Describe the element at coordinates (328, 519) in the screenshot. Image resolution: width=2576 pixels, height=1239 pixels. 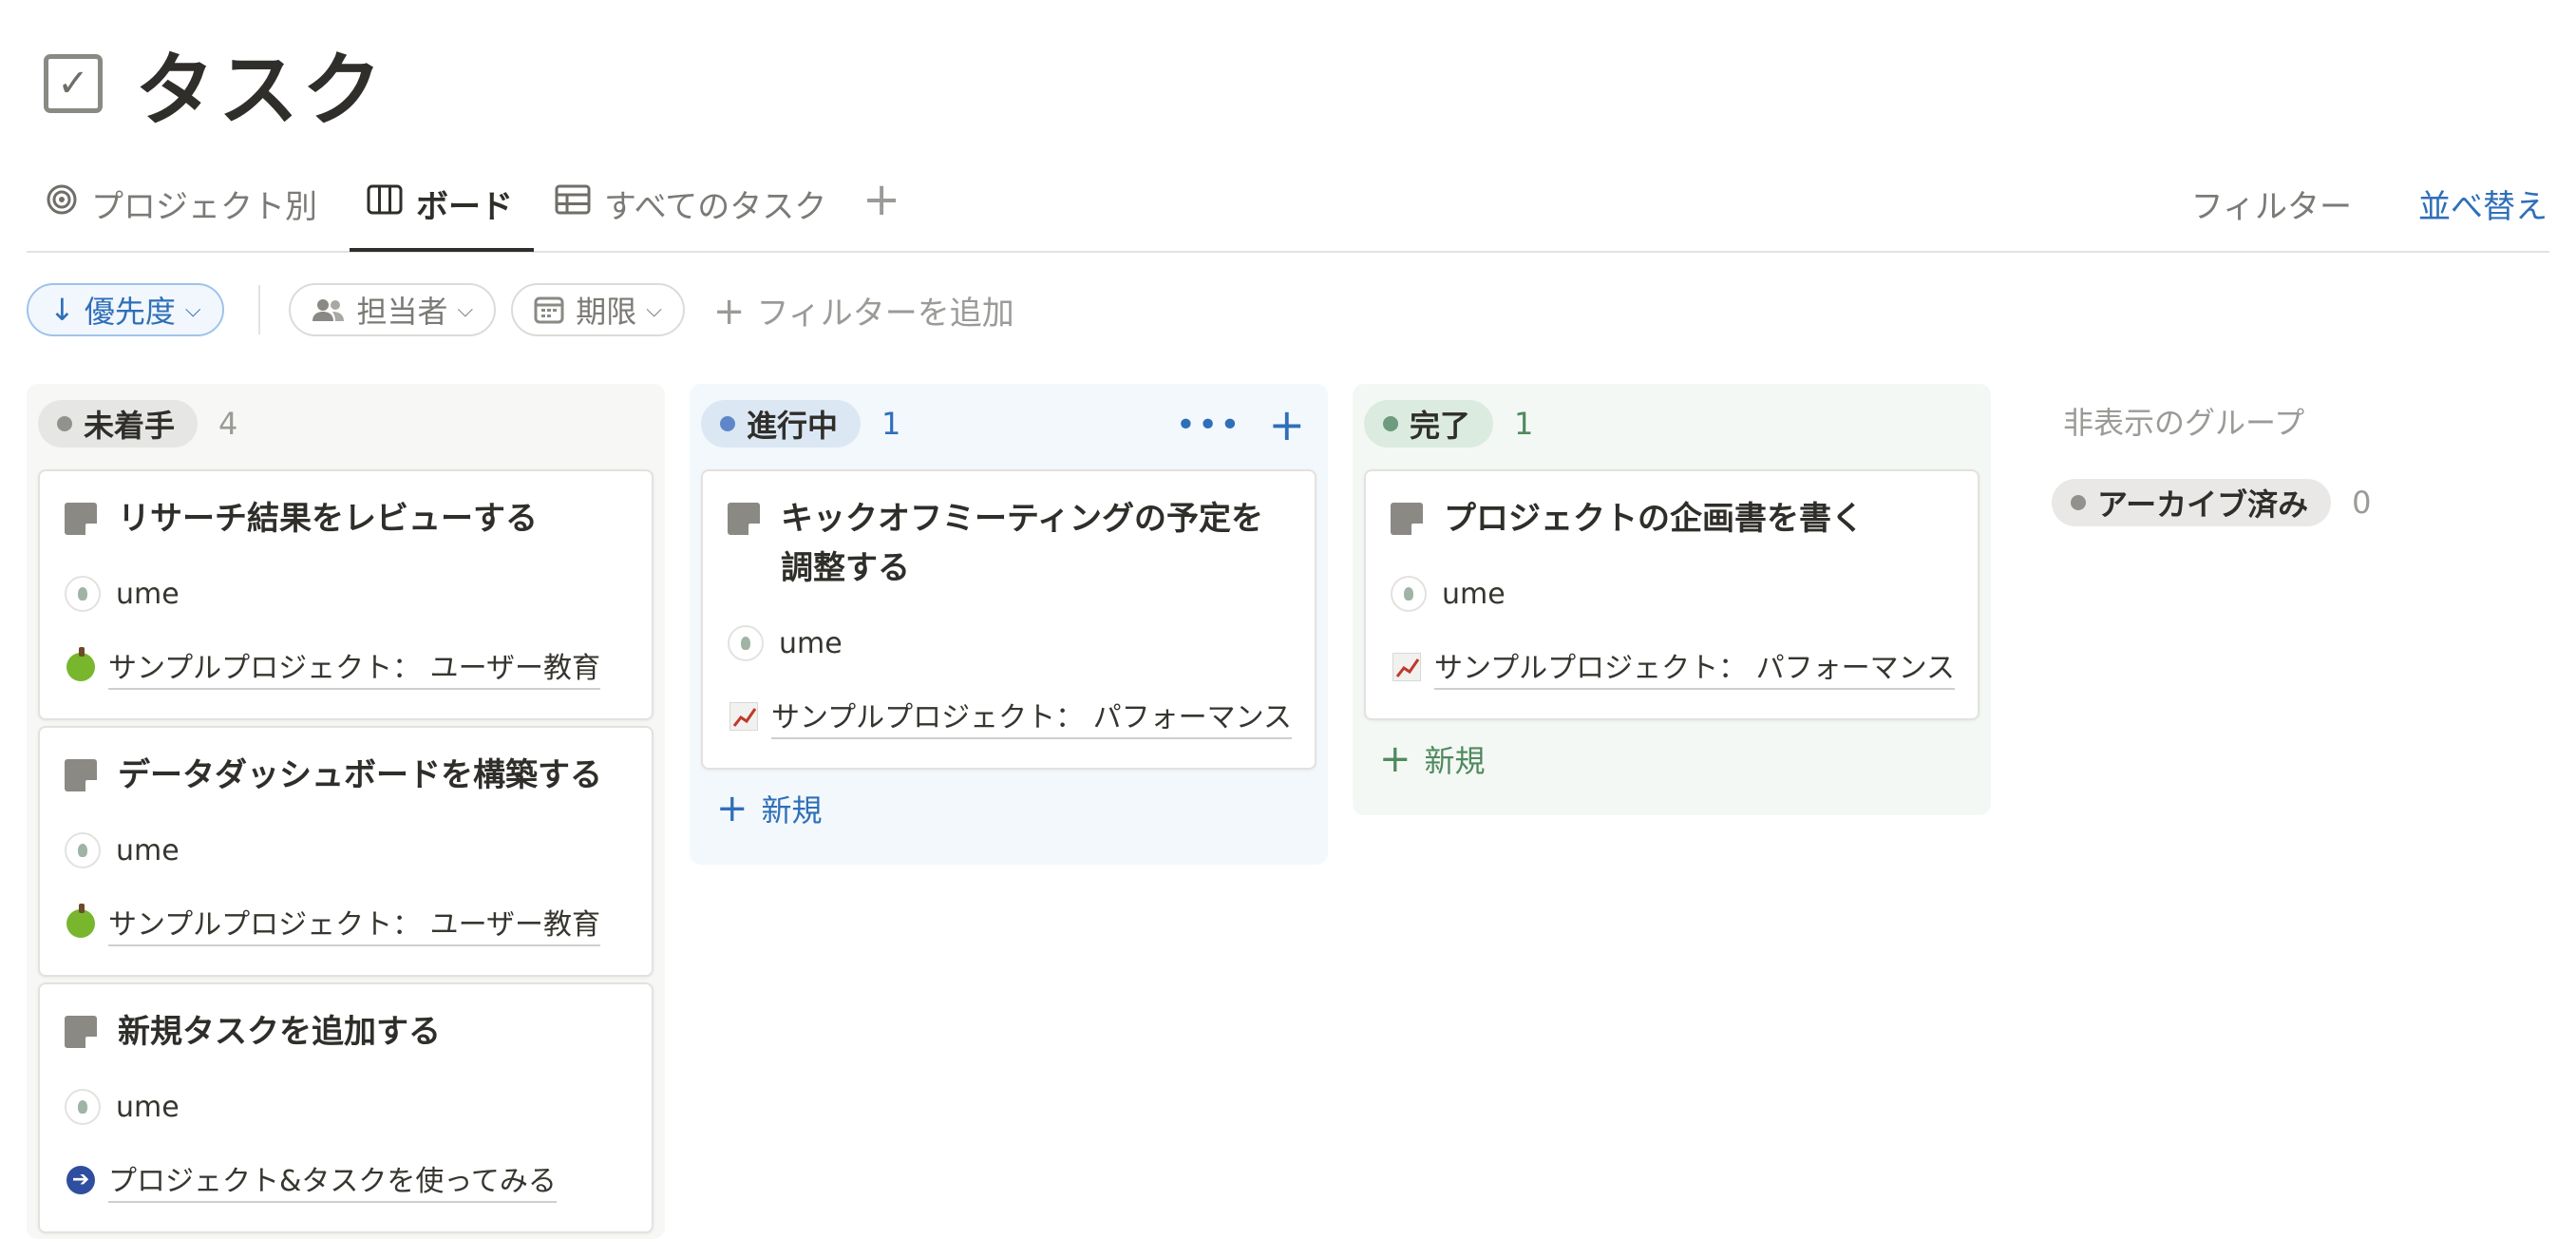
I see `card-title: リサーチ結果をレビューする` at that location.